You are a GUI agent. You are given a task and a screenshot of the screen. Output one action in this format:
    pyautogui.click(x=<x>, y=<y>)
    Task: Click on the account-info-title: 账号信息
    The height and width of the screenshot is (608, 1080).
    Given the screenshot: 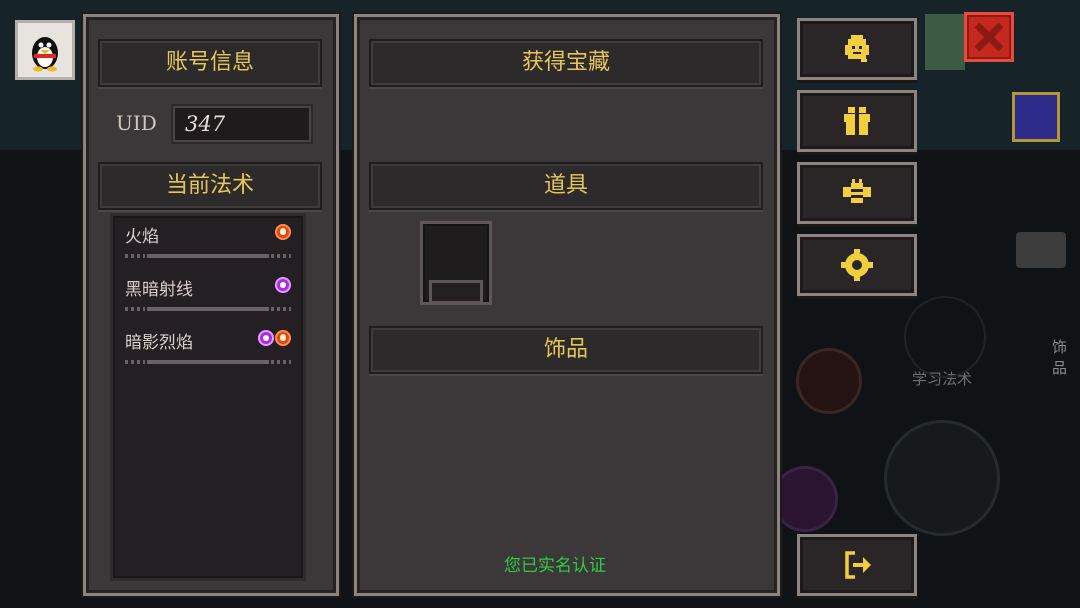 What is the action you would take?
    pyautogui.click(x=209, y=62)
    